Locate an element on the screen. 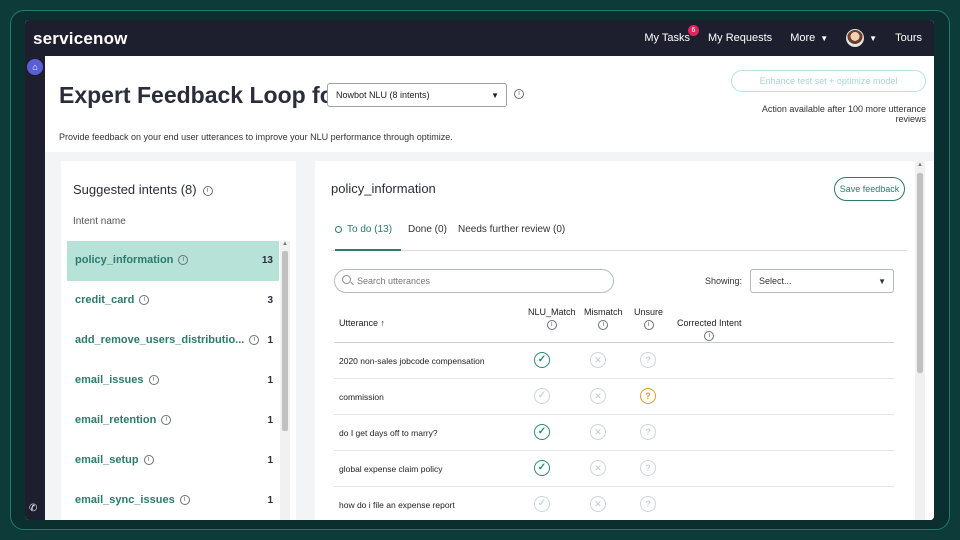 The height and width of the screenshot is (540, 960). utterance-text: commission is located at coordinates (361, 397).